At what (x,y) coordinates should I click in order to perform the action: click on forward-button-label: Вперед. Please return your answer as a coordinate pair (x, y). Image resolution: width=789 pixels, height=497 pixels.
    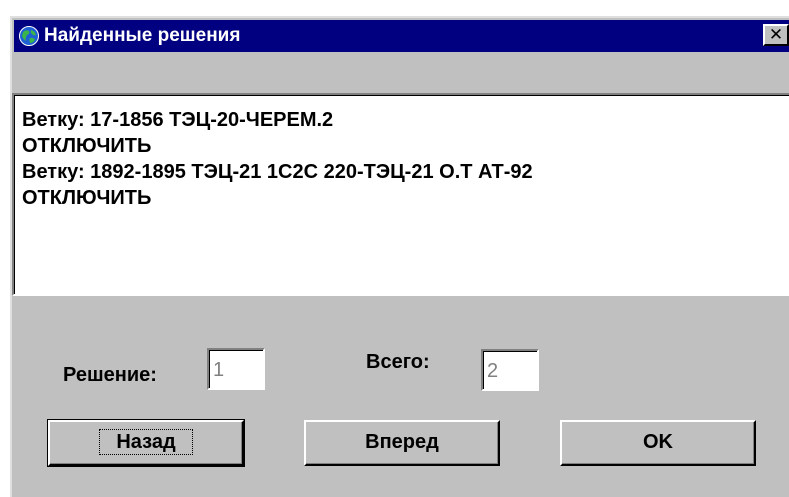
    Looking at the image, I should click on (402, 442).